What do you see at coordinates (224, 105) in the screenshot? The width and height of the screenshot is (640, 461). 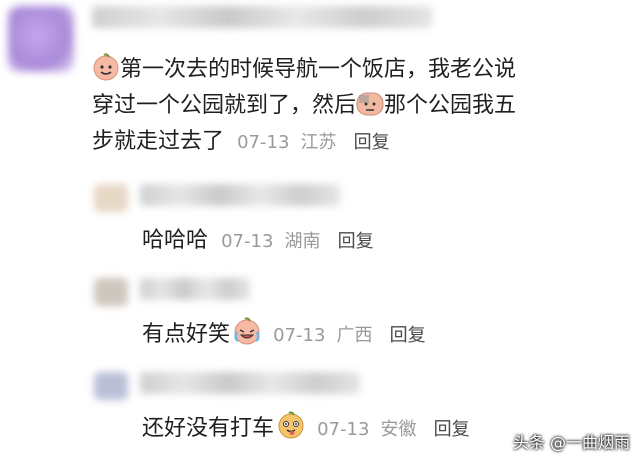 I see `comment-text: 穿过一个公园就到了，然后` at bounding box center [224, 105].